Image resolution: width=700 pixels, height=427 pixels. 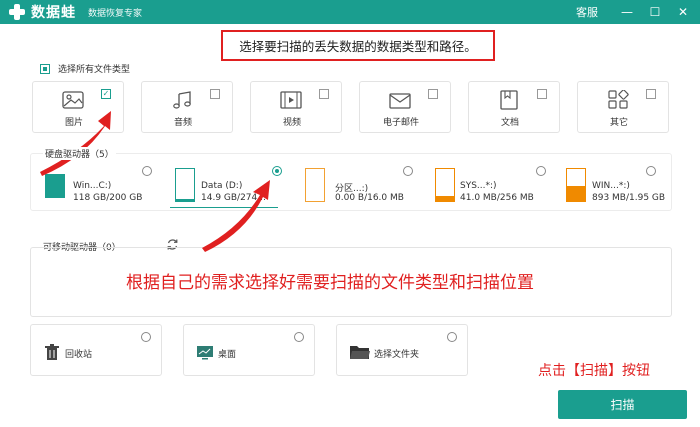 What do you see at coordinates (509, 123) in the screenshot?
I see `file-type-label: 文档` at bounding box center [509, 123].